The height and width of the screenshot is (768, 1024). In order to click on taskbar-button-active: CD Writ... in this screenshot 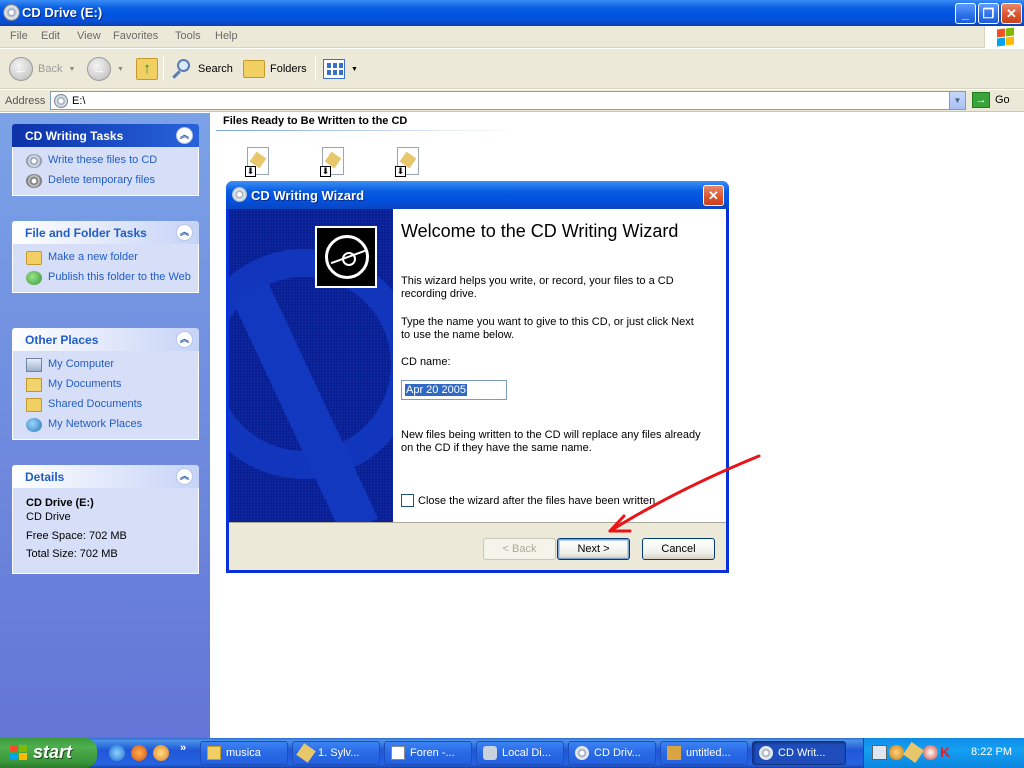, I will do `click(799, 753)`.